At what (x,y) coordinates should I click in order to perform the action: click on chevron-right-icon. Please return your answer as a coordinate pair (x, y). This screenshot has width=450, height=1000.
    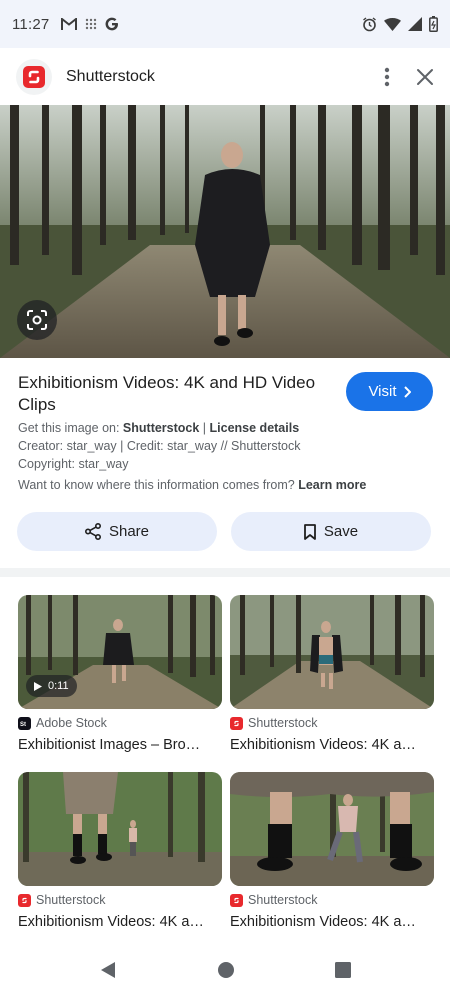
    Looking at the image, I should click on (407, 391).